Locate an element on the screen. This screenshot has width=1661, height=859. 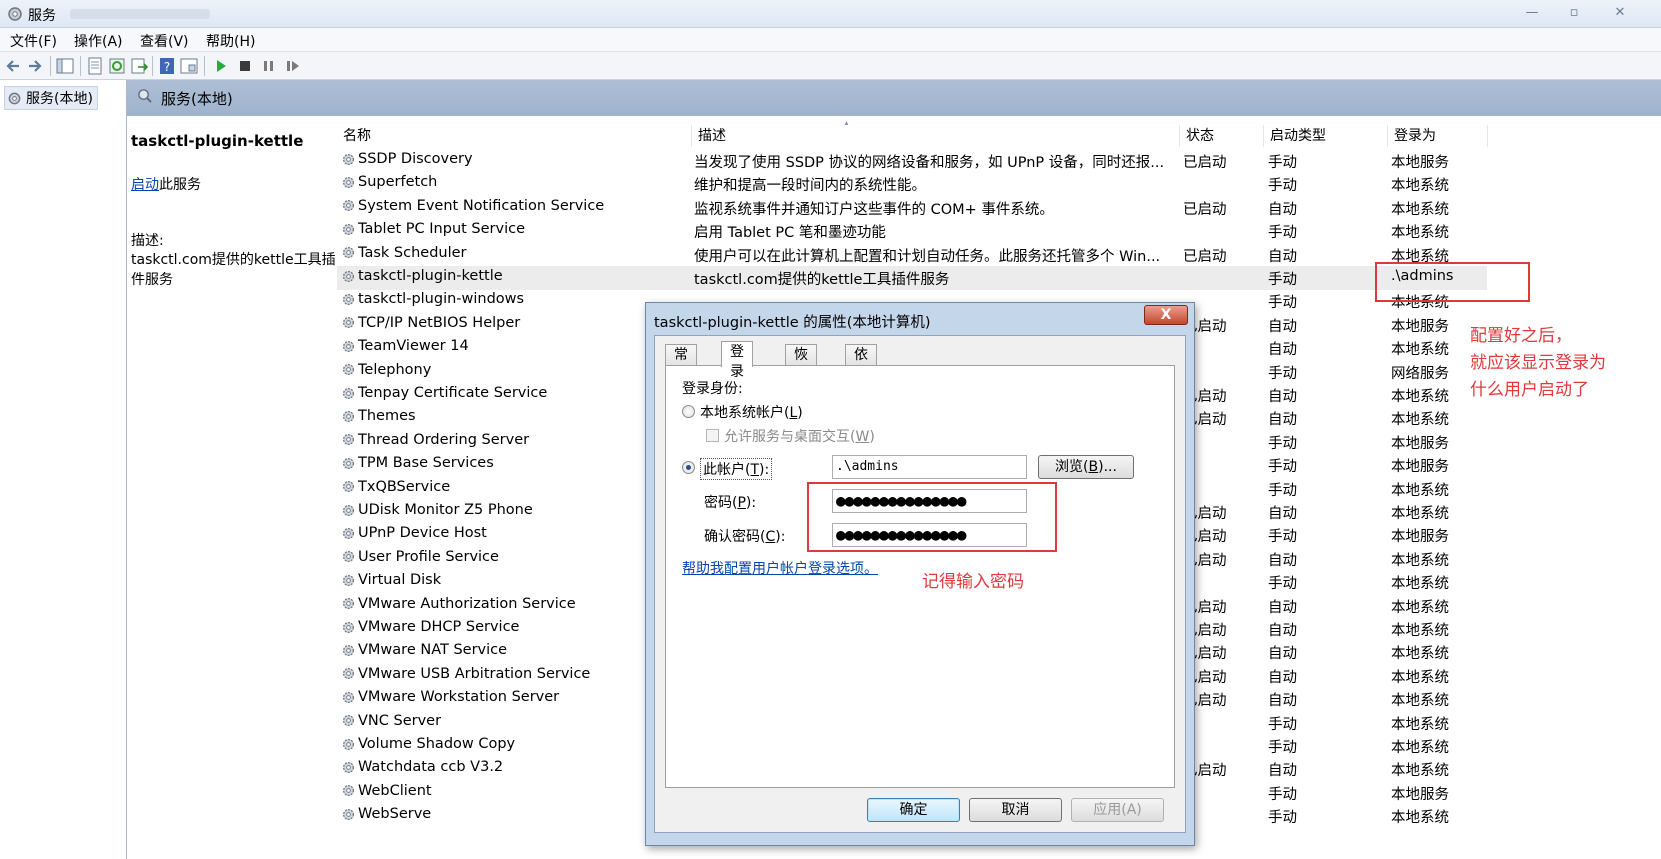
local-system-label: 本地系统帐户(L) is located at coordinates (751, 413).